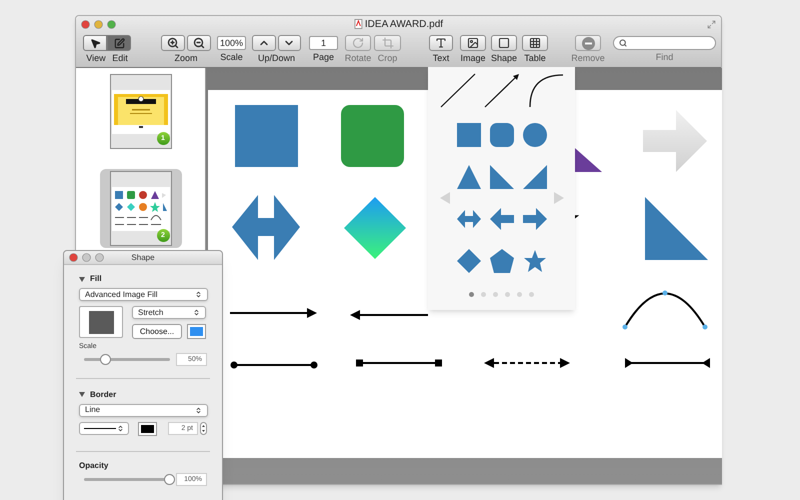  What do you see at coordinates (203, 428) in the screenshot?
I see `stepper-icon` at bounding box center [203, 428].